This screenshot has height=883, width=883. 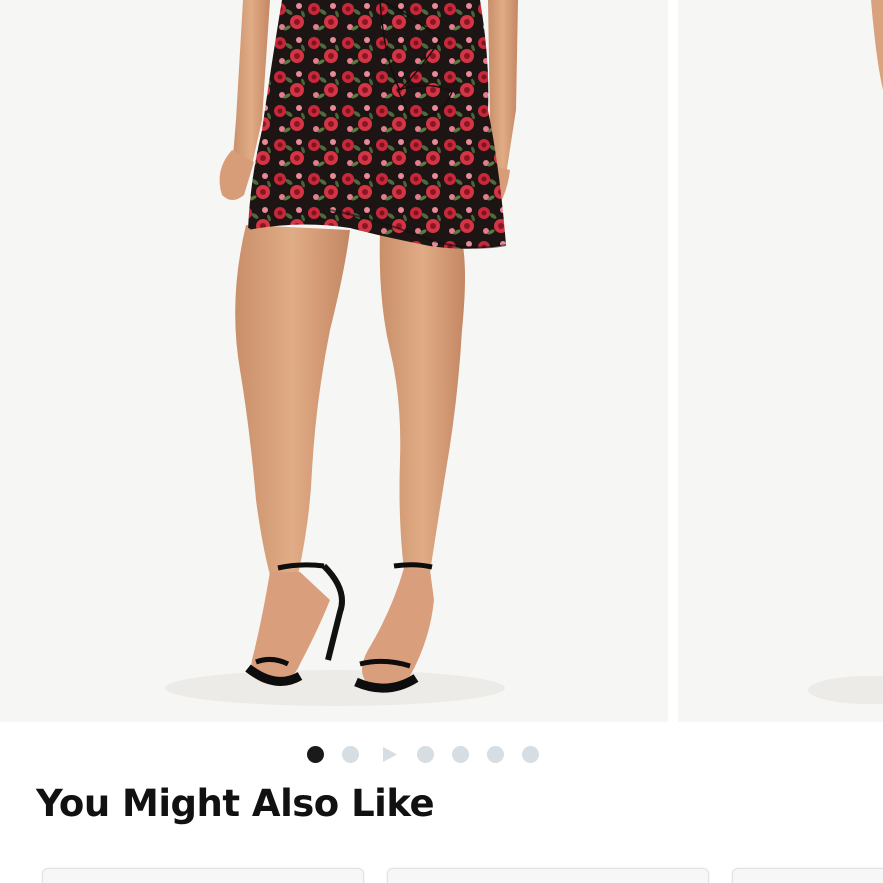 What do you see at coordinates (441, 755) in the screenshot?
I see `carousel-pagination` at bounding box center [441, 755].